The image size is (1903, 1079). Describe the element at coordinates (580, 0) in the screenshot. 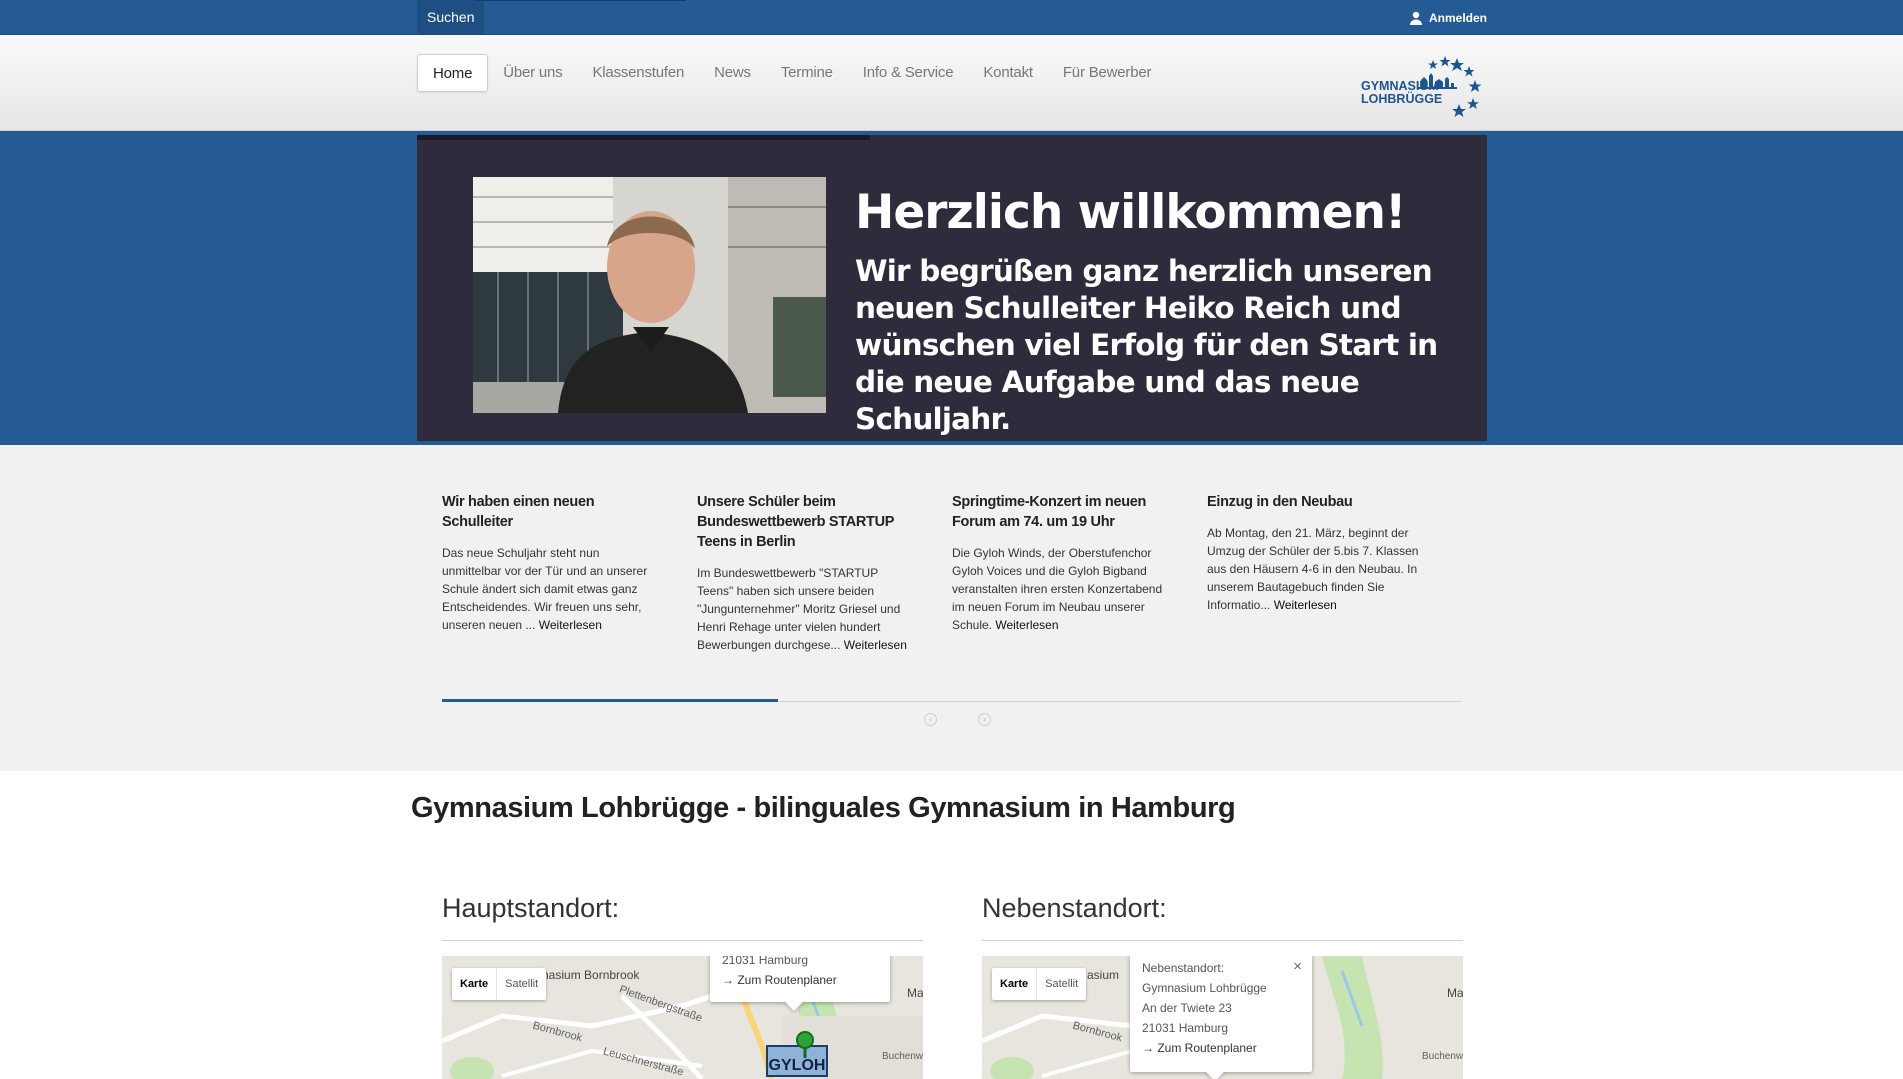

I see `search-field-underline` at that location.